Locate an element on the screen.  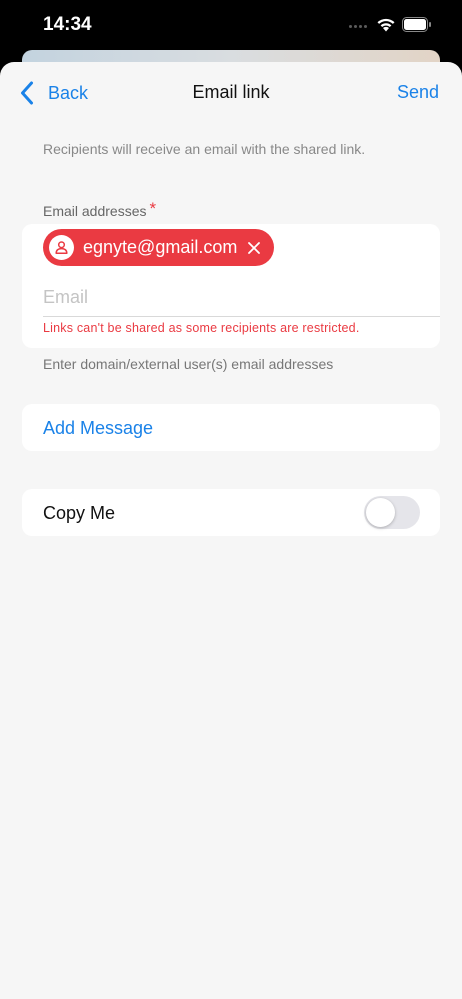
status-time: 14:34 is located at coordinates (67, 24).